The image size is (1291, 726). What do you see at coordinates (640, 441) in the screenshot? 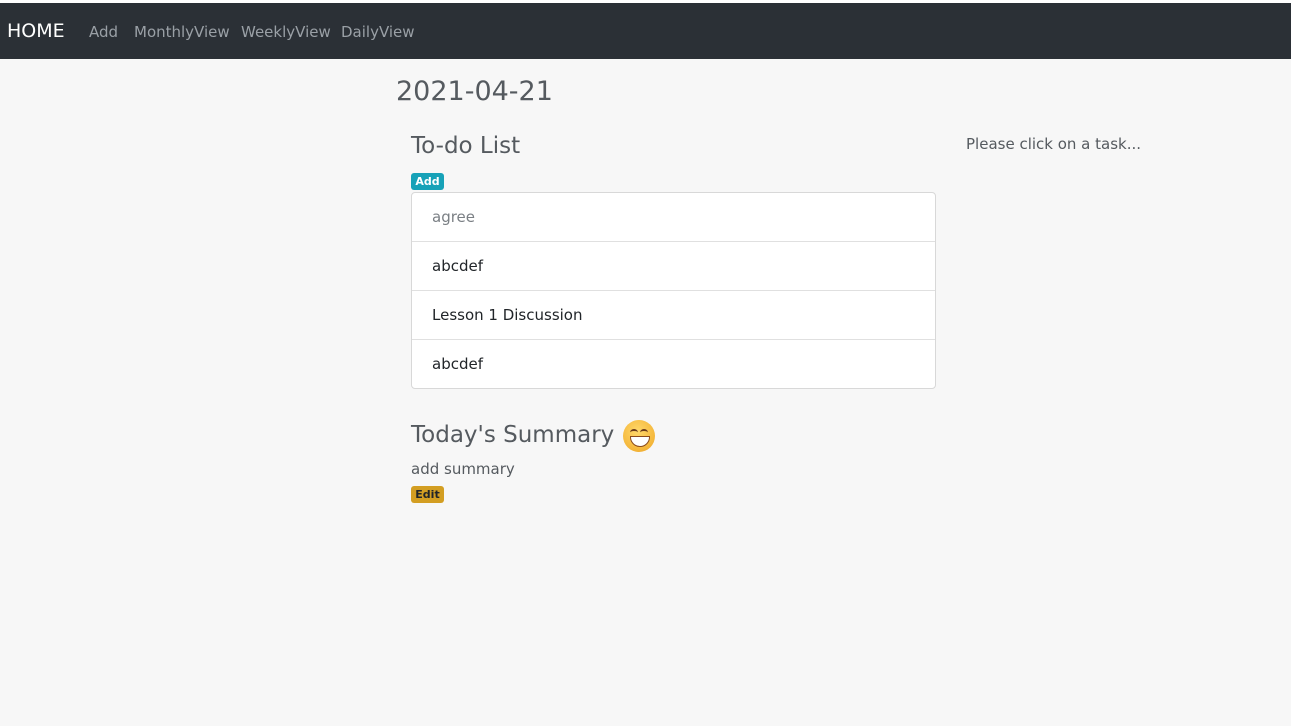
I see `emoji-mouth` at bounding box center [640, 441].